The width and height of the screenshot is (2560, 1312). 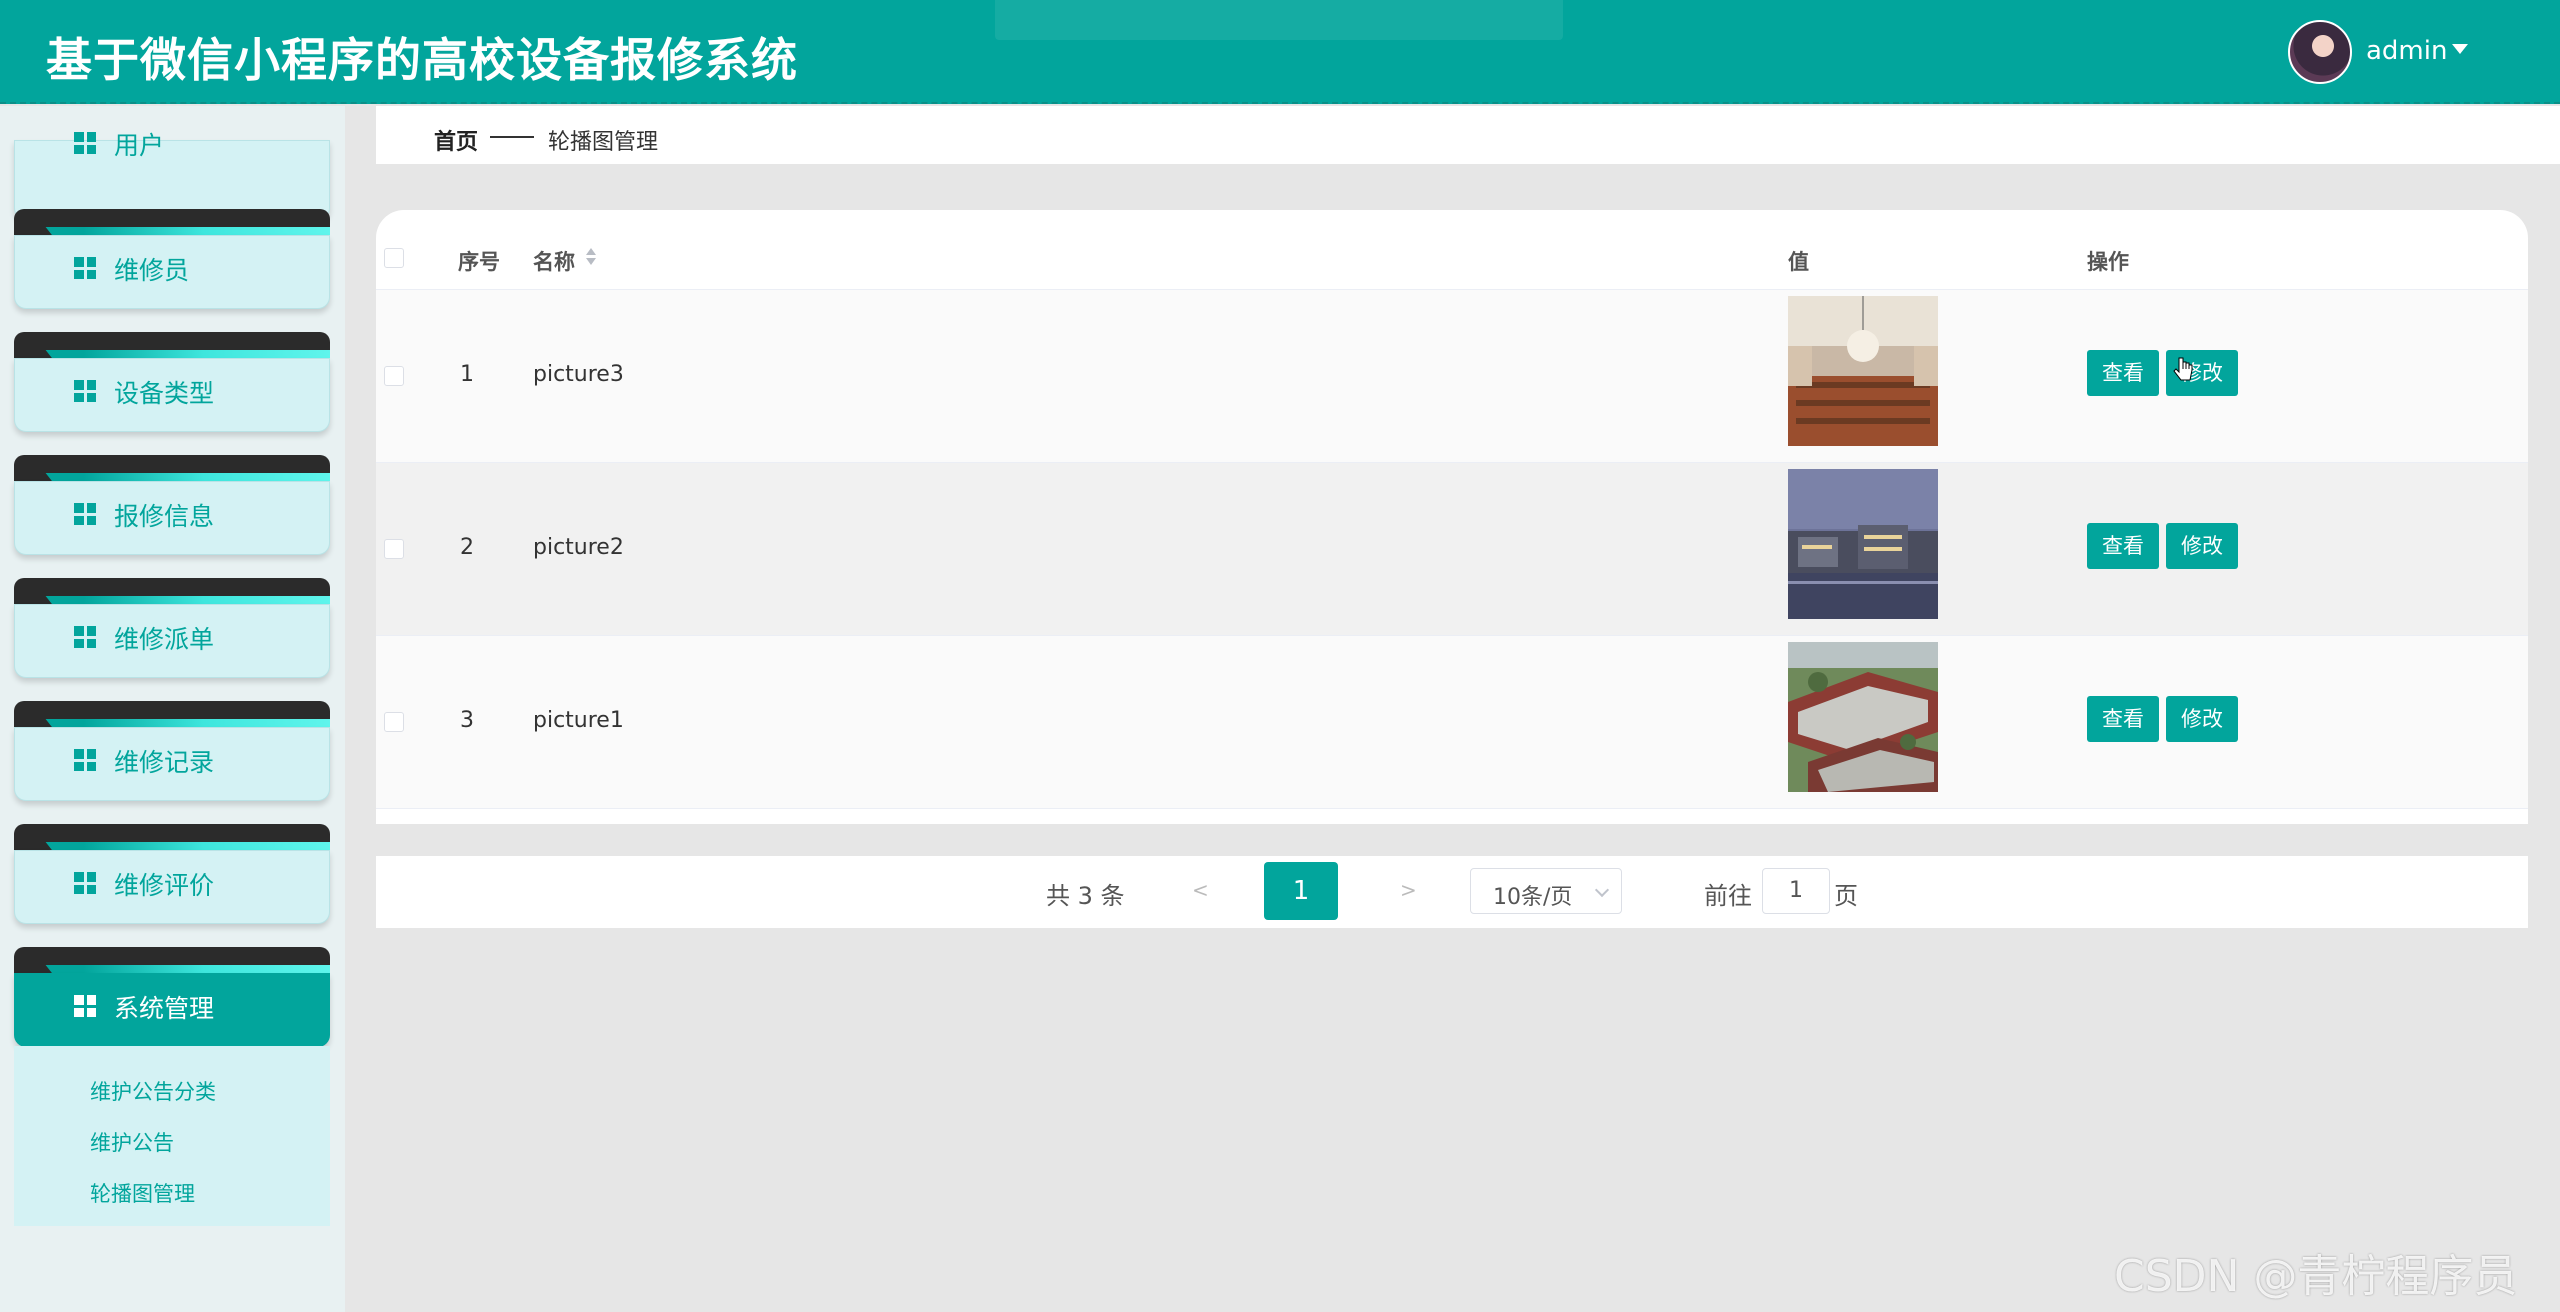 What do you see at coordinates (422, 60) in the screenshot?
I see `app-title: 基于微信小程序的高校设备报修系统` at bounding box center [422, 60].